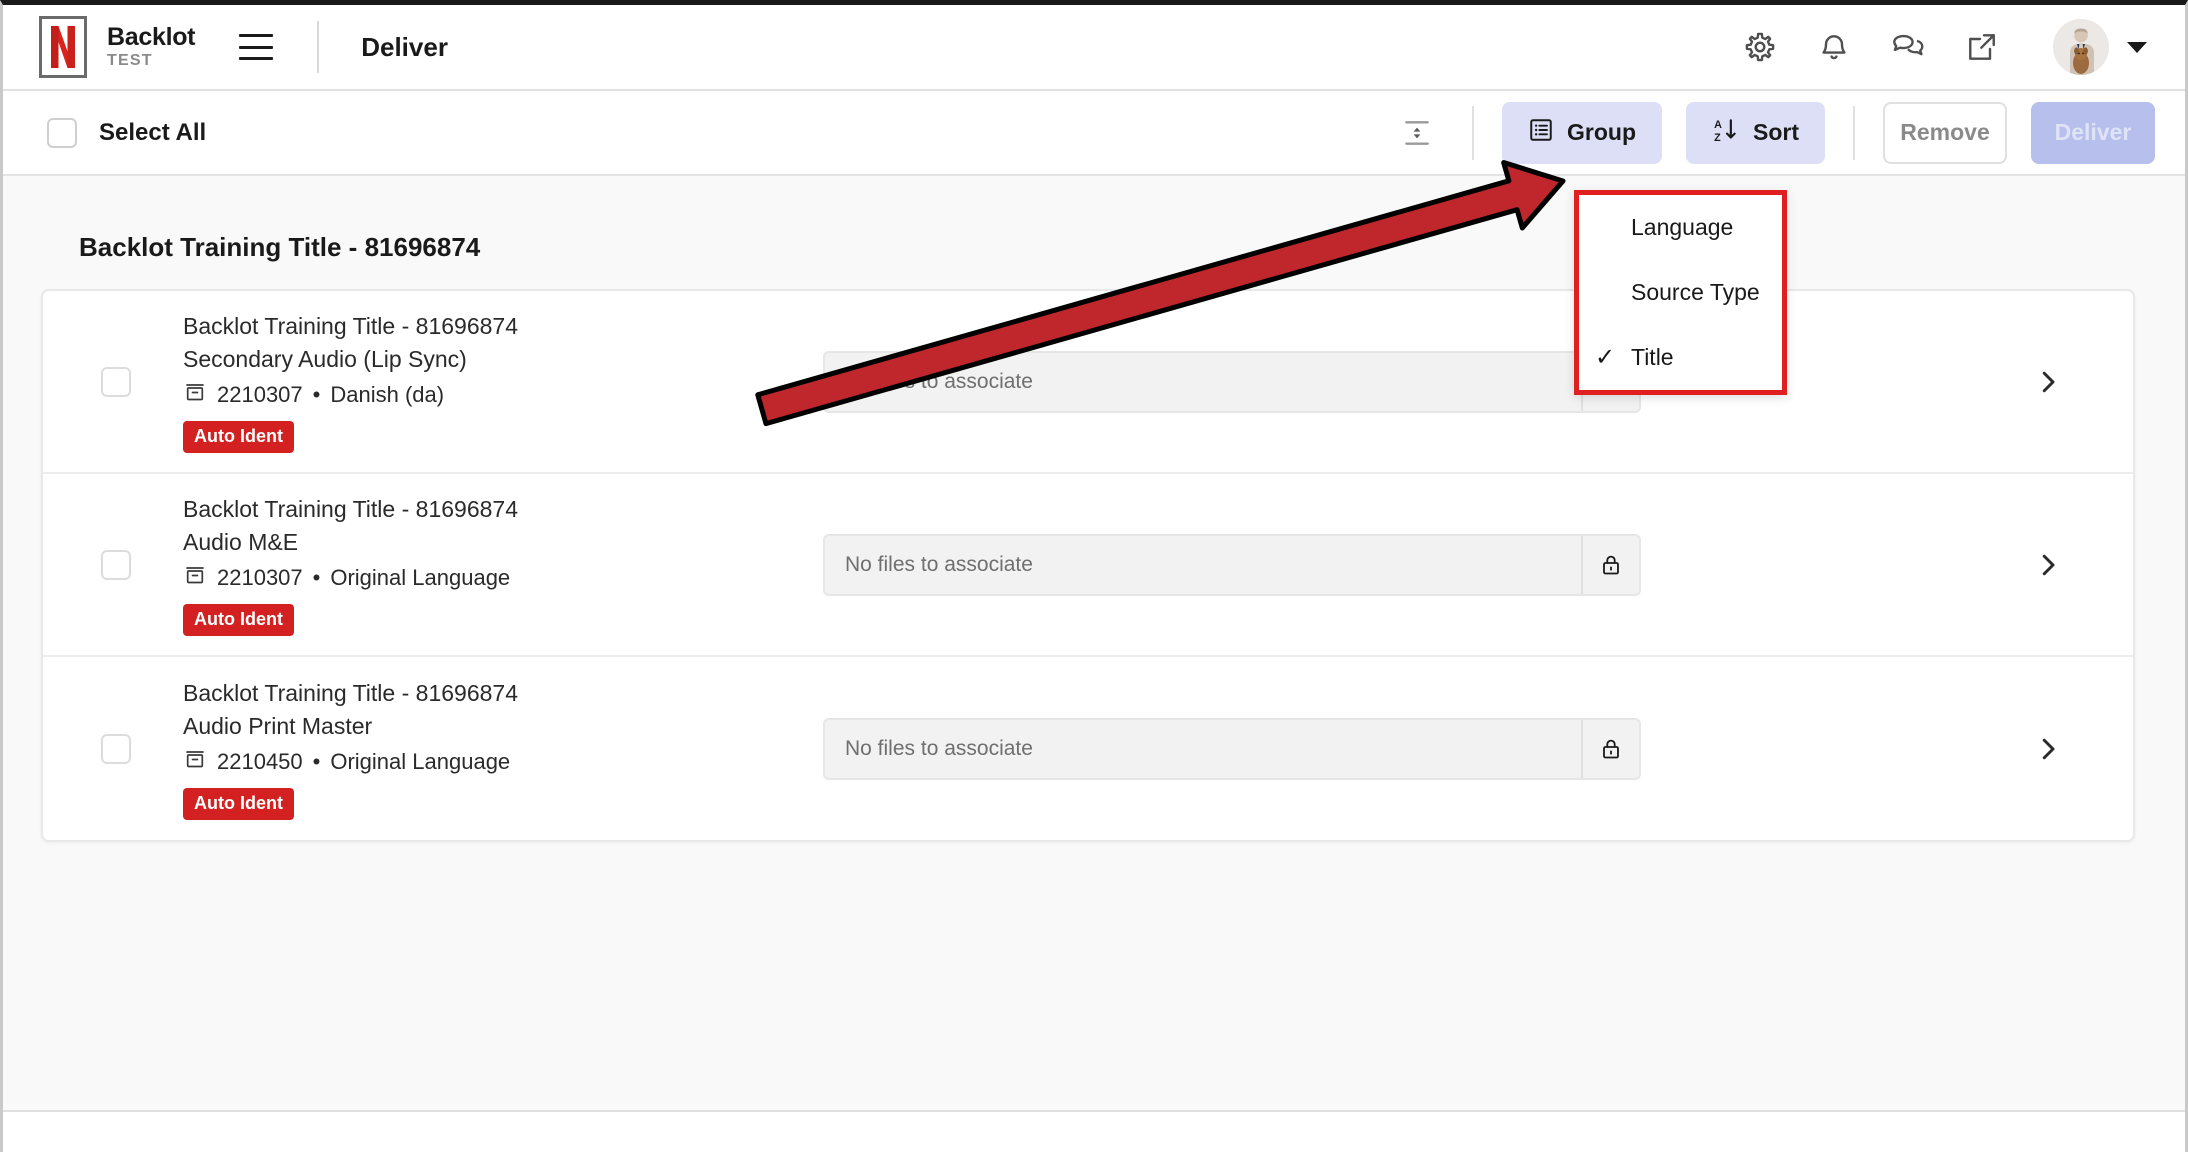 Image resolution: width=2188 pixels, height=1152 pixels. I want to click on header-divider, so click(318, 47).